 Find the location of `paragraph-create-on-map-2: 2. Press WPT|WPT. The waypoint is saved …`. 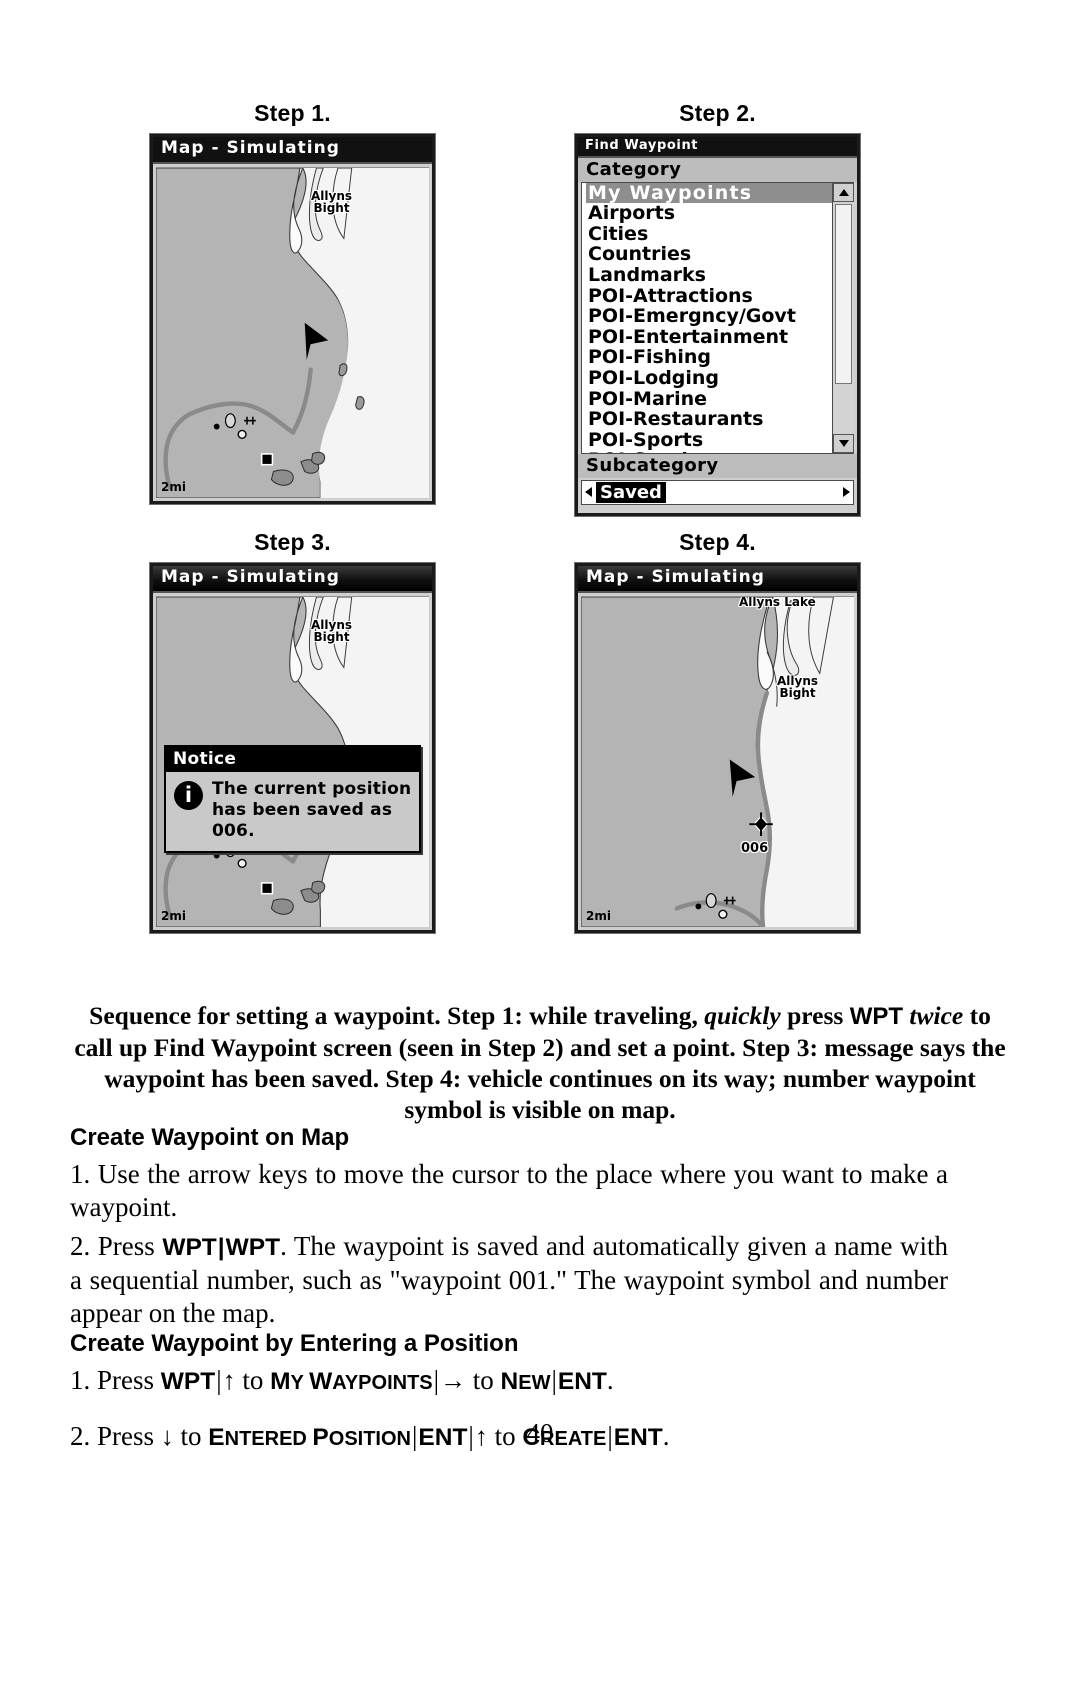

paragraph-create-on-map-2: 2. Press WPT|WPT. The waypoint is saved … is located at coordinates (509, 1280).